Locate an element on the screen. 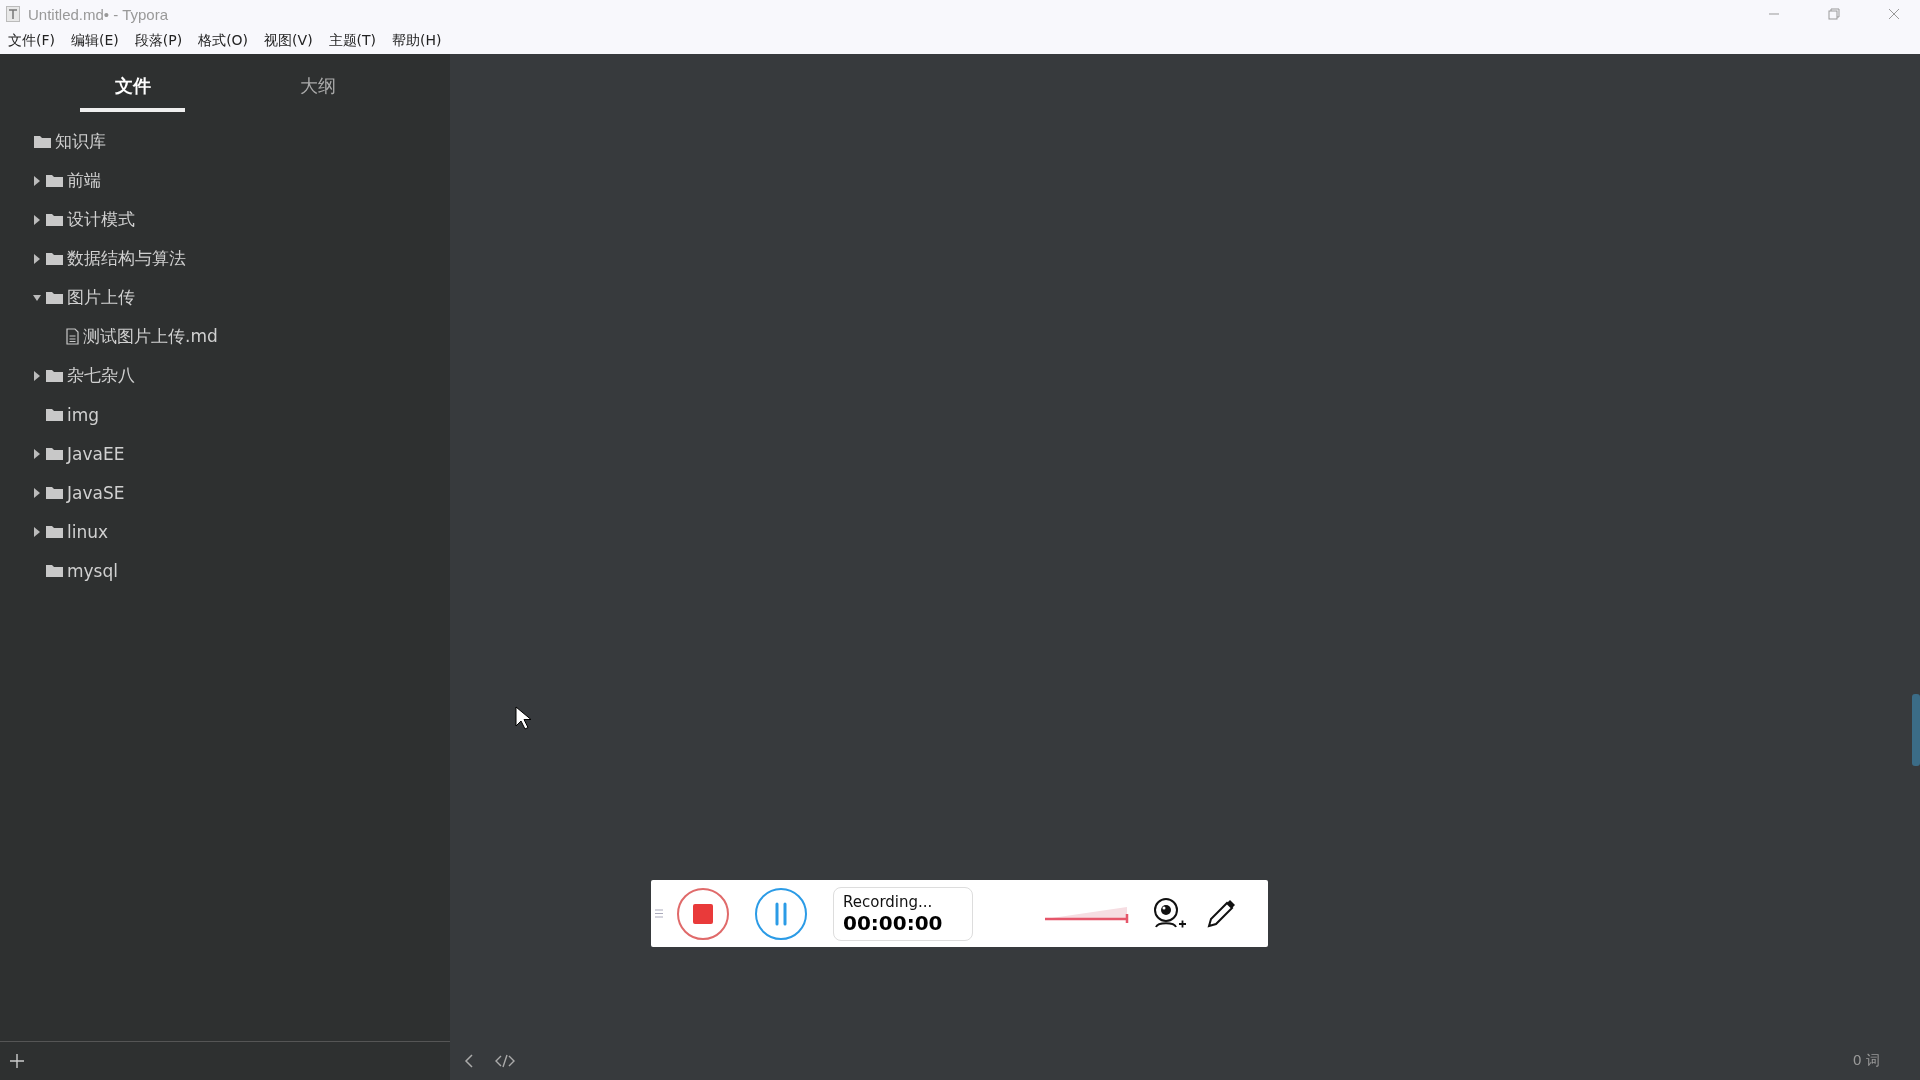 Image resolution: width=1920 pixels, height=1080 pixels. tree-item: 杂七杂八 is located at coordinates (101, 375).